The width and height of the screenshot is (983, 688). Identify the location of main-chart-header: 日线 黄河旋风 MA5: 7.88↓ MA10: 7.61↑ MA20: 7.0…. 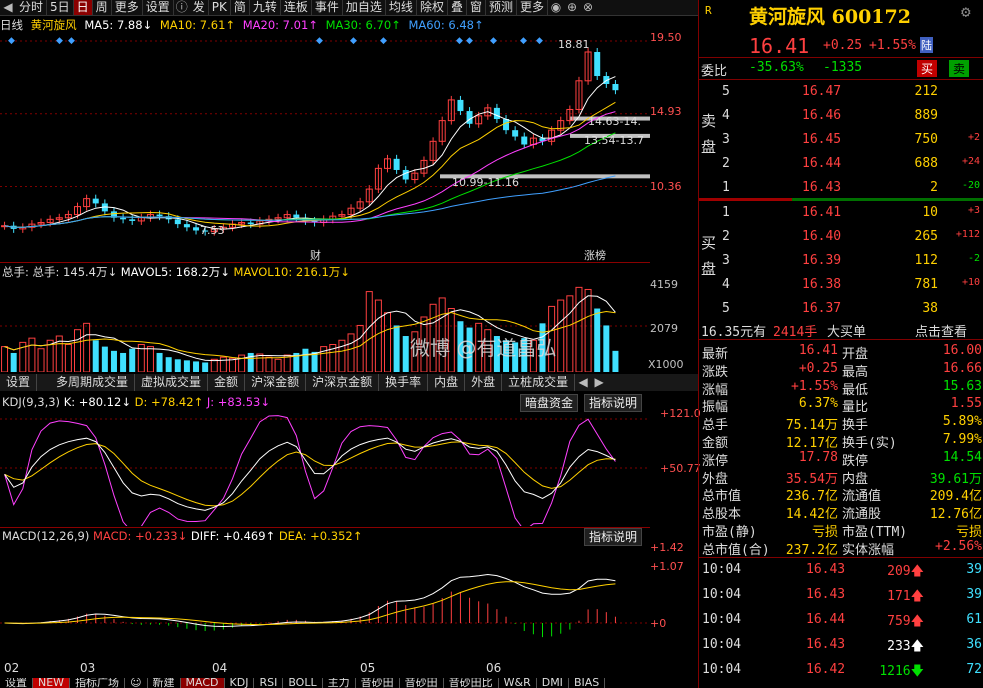
(244, 25).